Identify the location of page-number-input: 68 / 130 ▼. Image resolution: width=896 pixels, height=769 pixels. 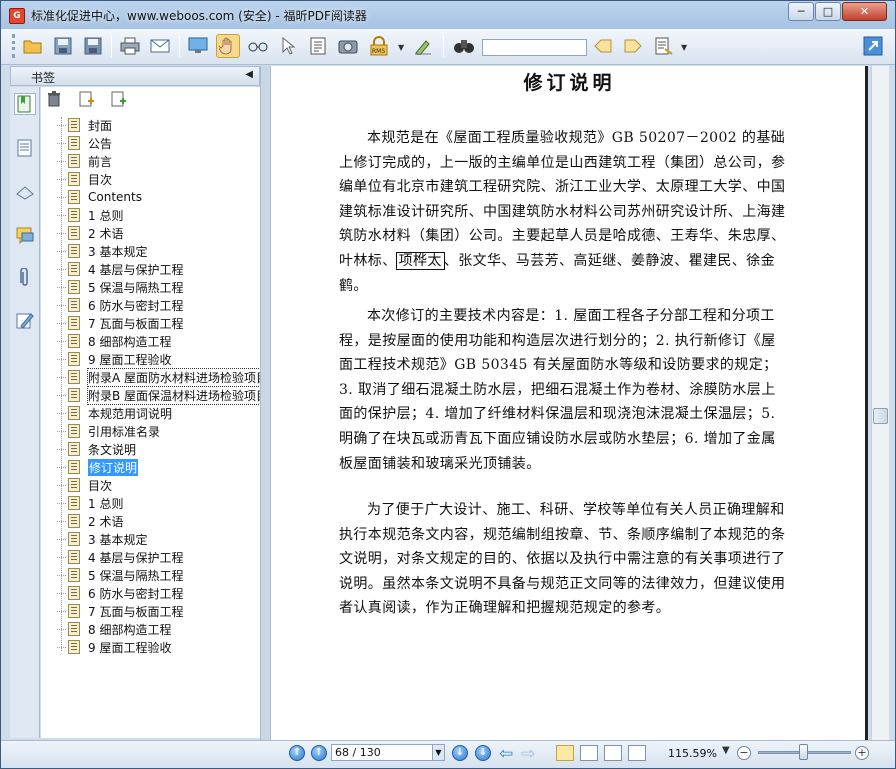
(388, 752).